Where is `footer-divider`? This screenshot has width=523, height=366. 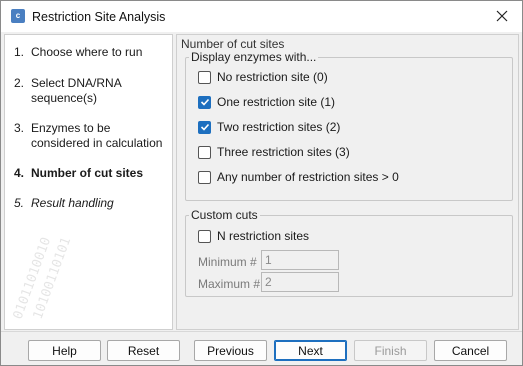
footer-divider is located at coordinates (261, 331).